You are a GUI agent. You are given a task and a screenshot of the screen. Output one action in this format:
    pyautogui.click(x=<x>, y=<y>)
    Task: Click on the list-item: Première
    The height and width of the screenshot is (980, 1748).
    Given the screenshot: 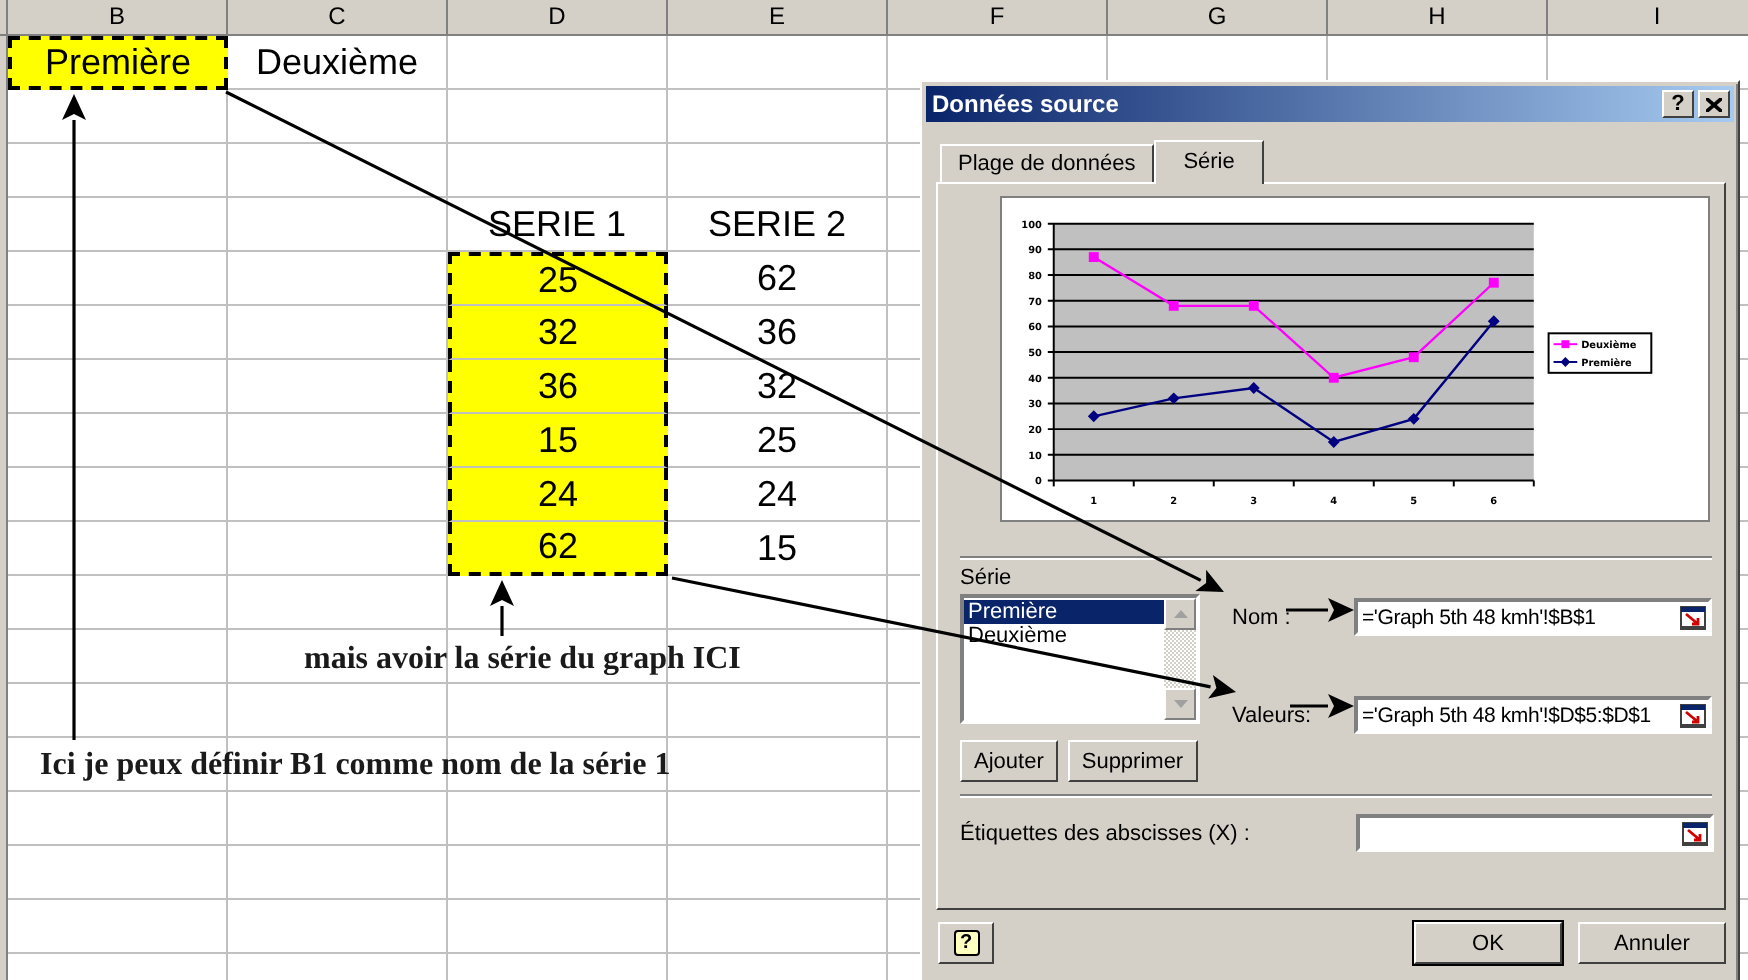 What is the action you would take?
    pyautogui.click(x=1064, y=612)
    